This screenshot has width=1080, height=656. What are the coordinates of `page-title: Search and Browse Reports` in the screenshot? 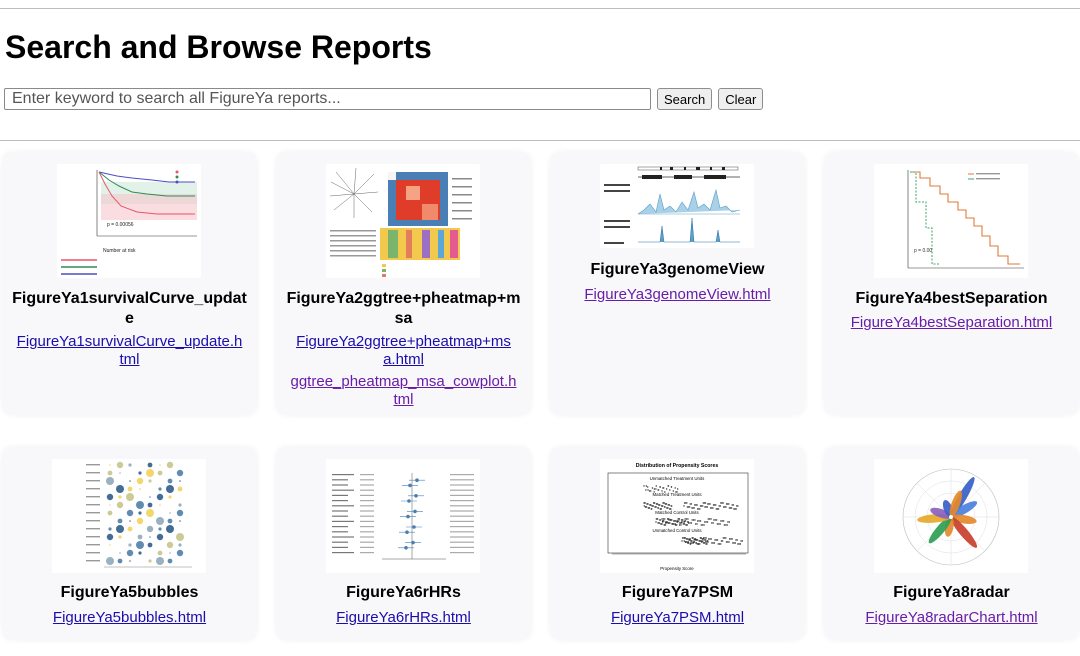 It's located at (218, 47).